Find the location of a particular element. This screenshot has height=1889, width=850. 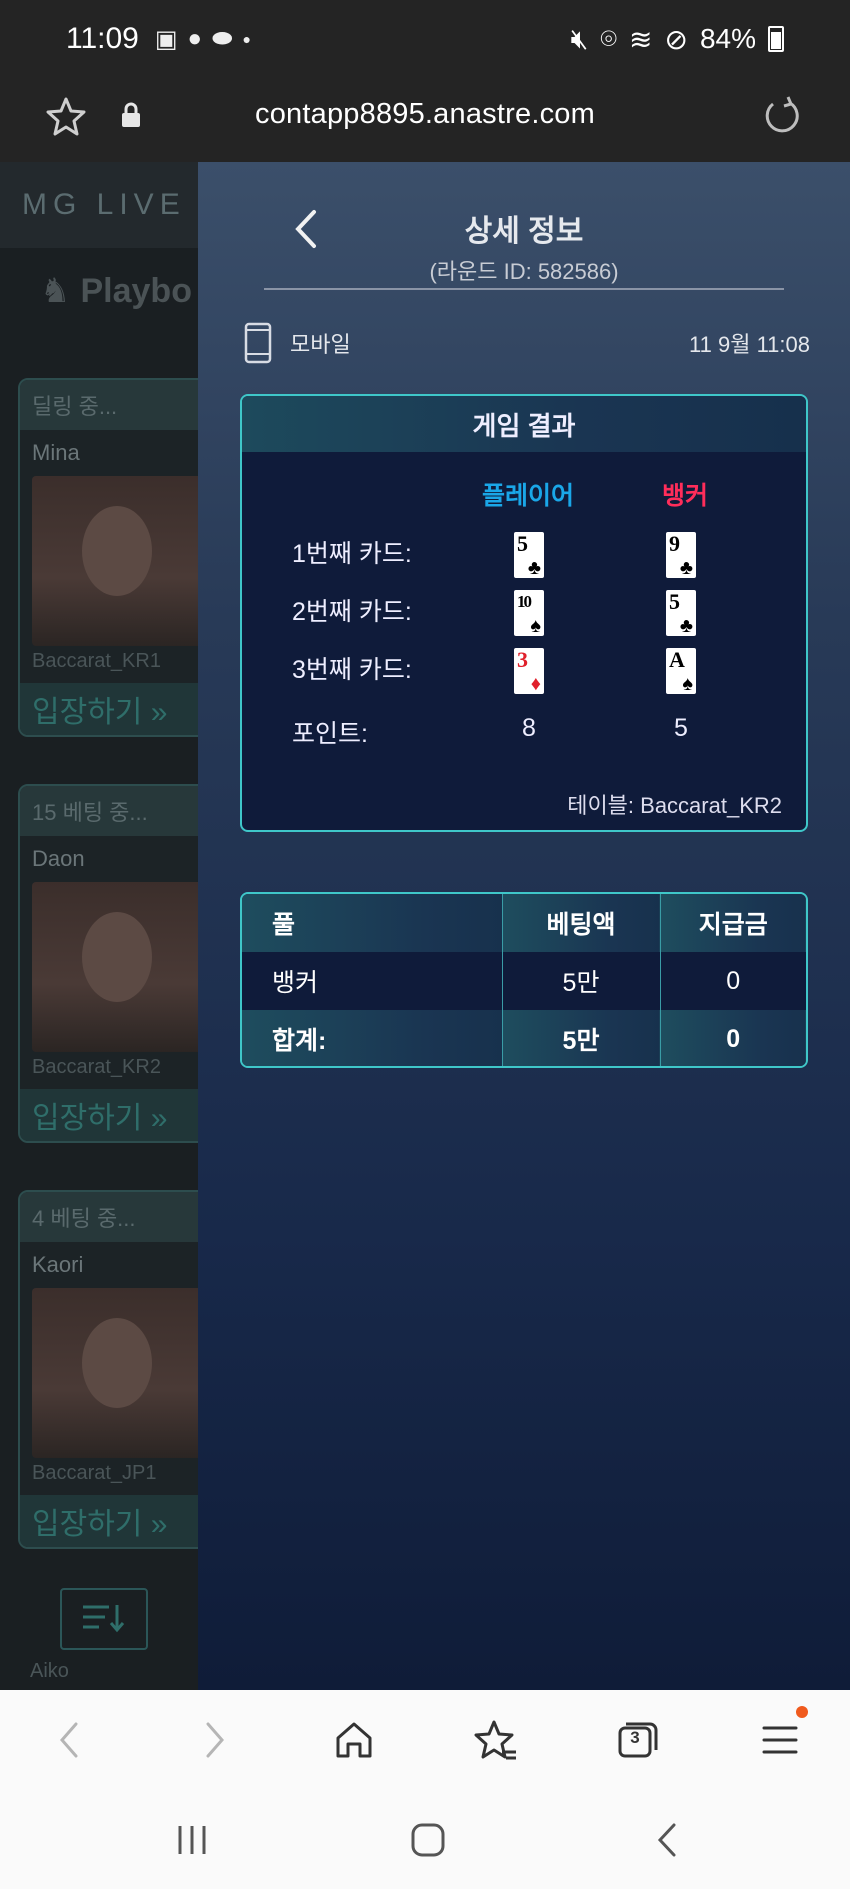

table-row: 뱅커 5만 0 is located at coordinates (524, 981).